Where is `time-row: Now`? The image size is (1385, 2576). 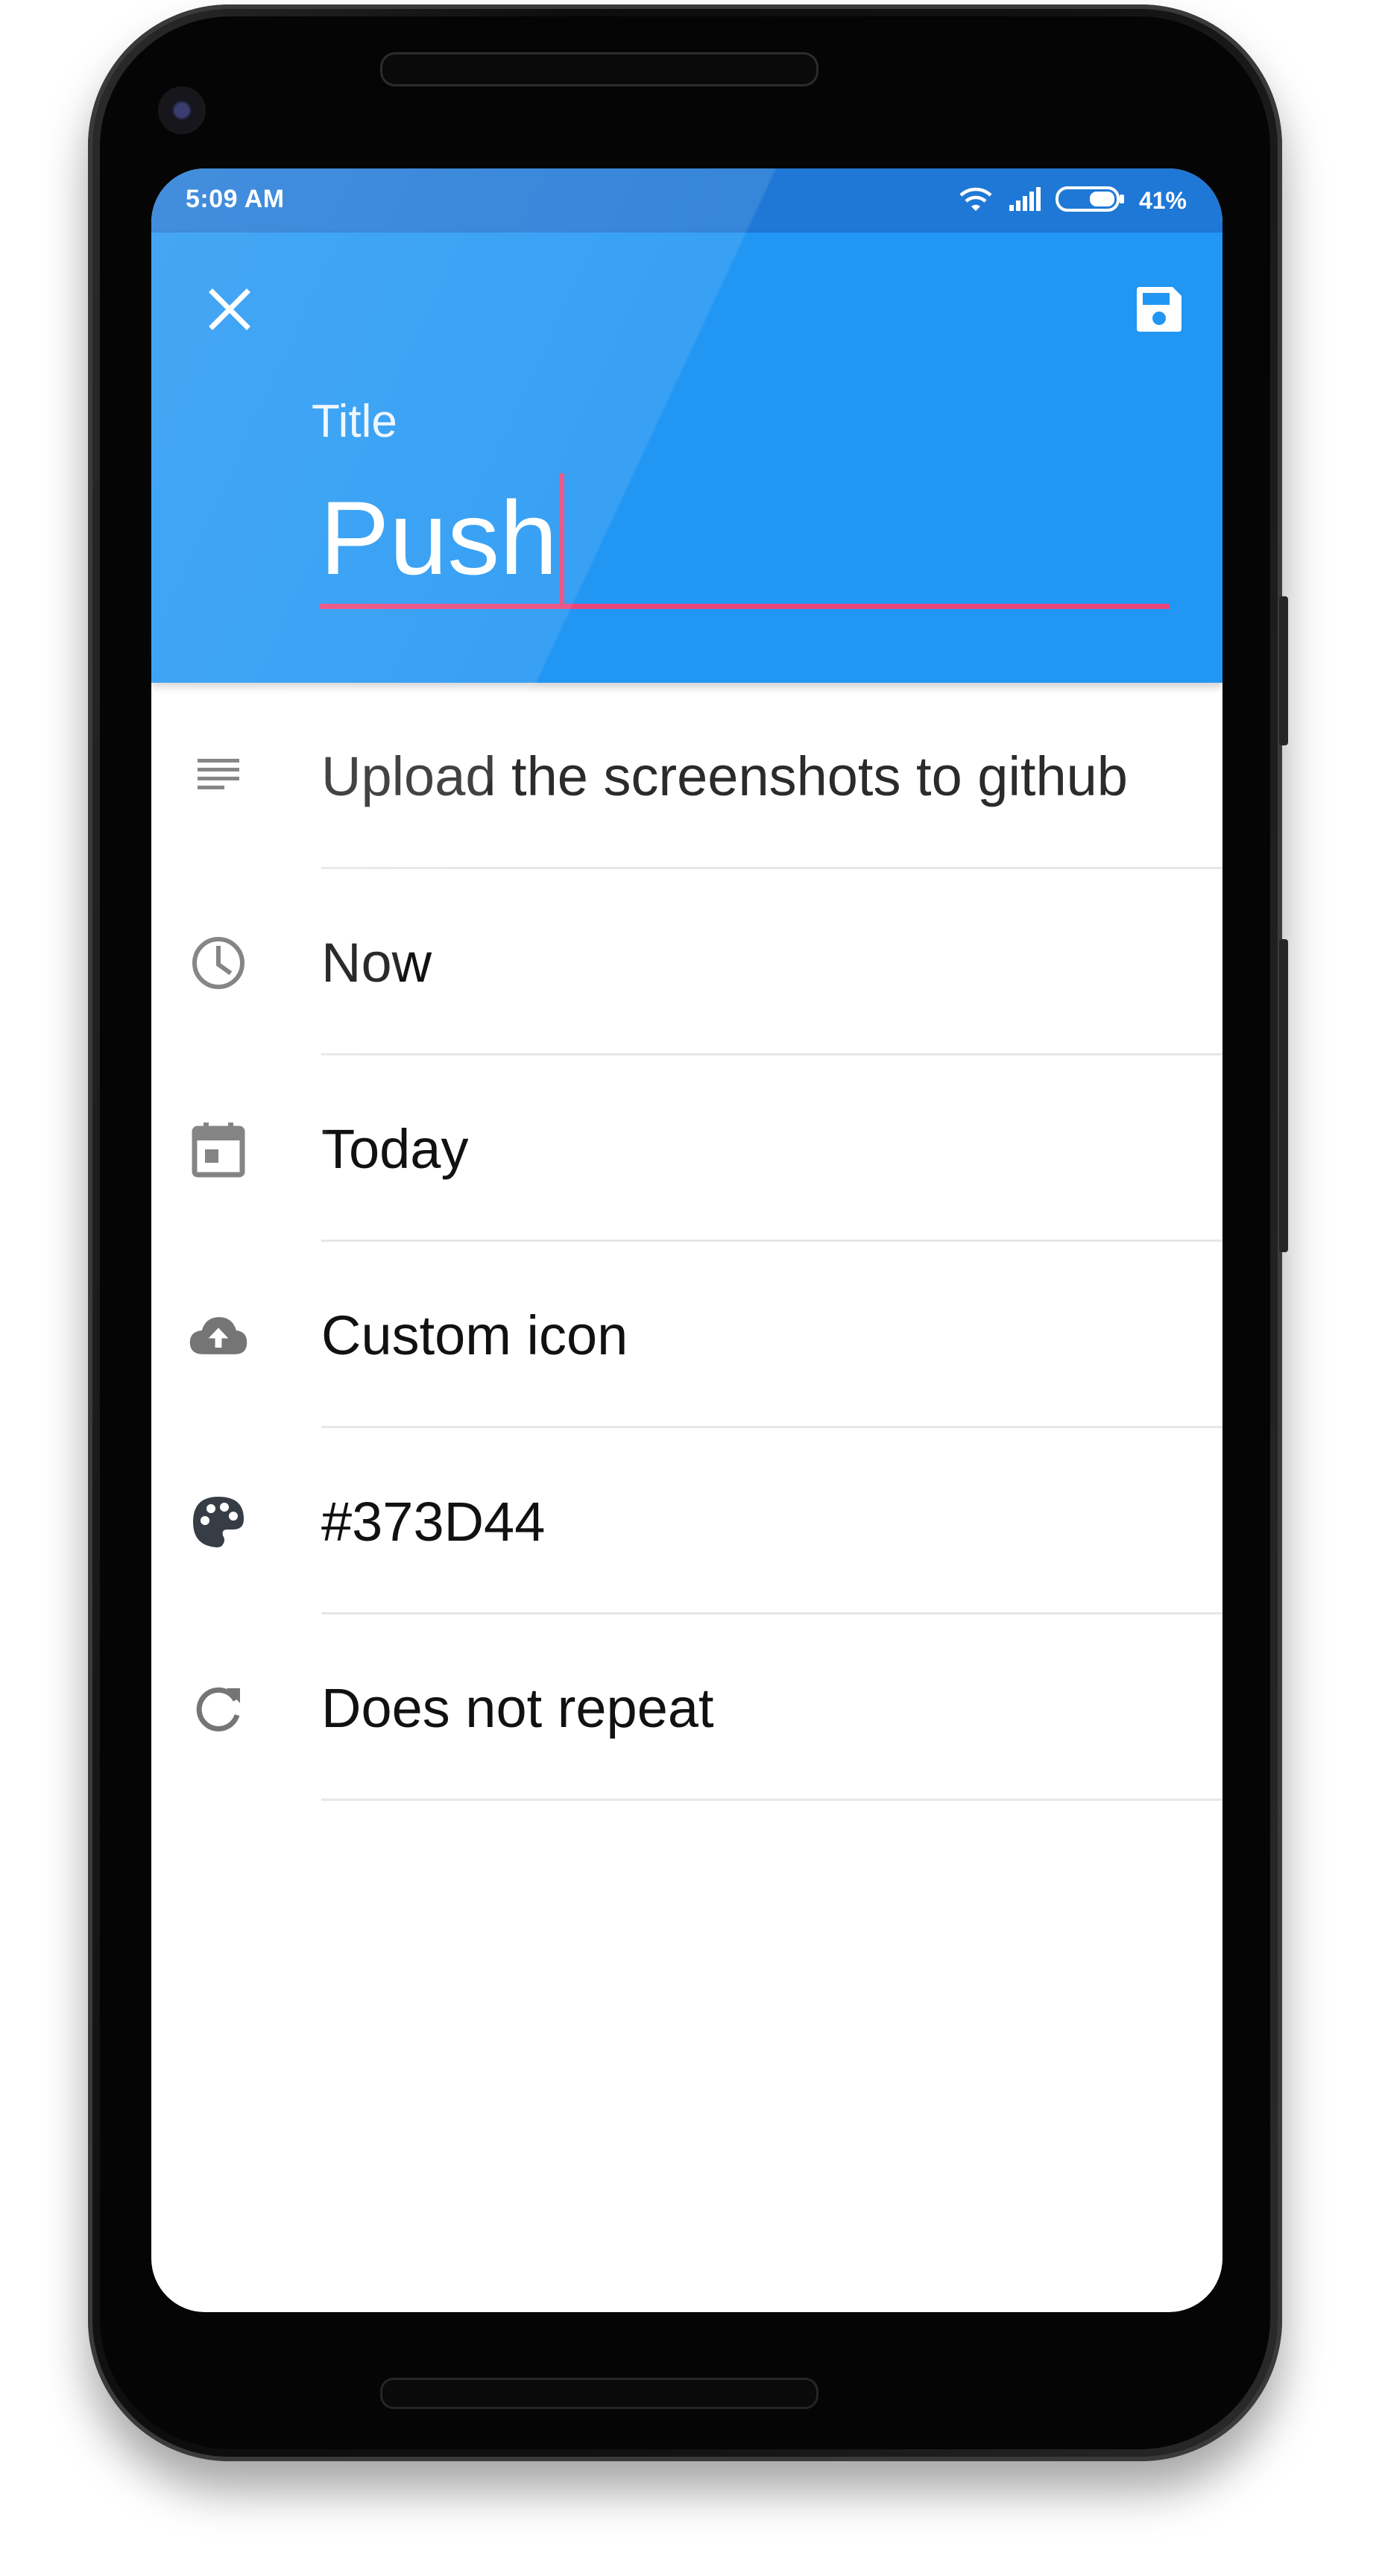 time-row: Now is located at coordinates (686, 962).